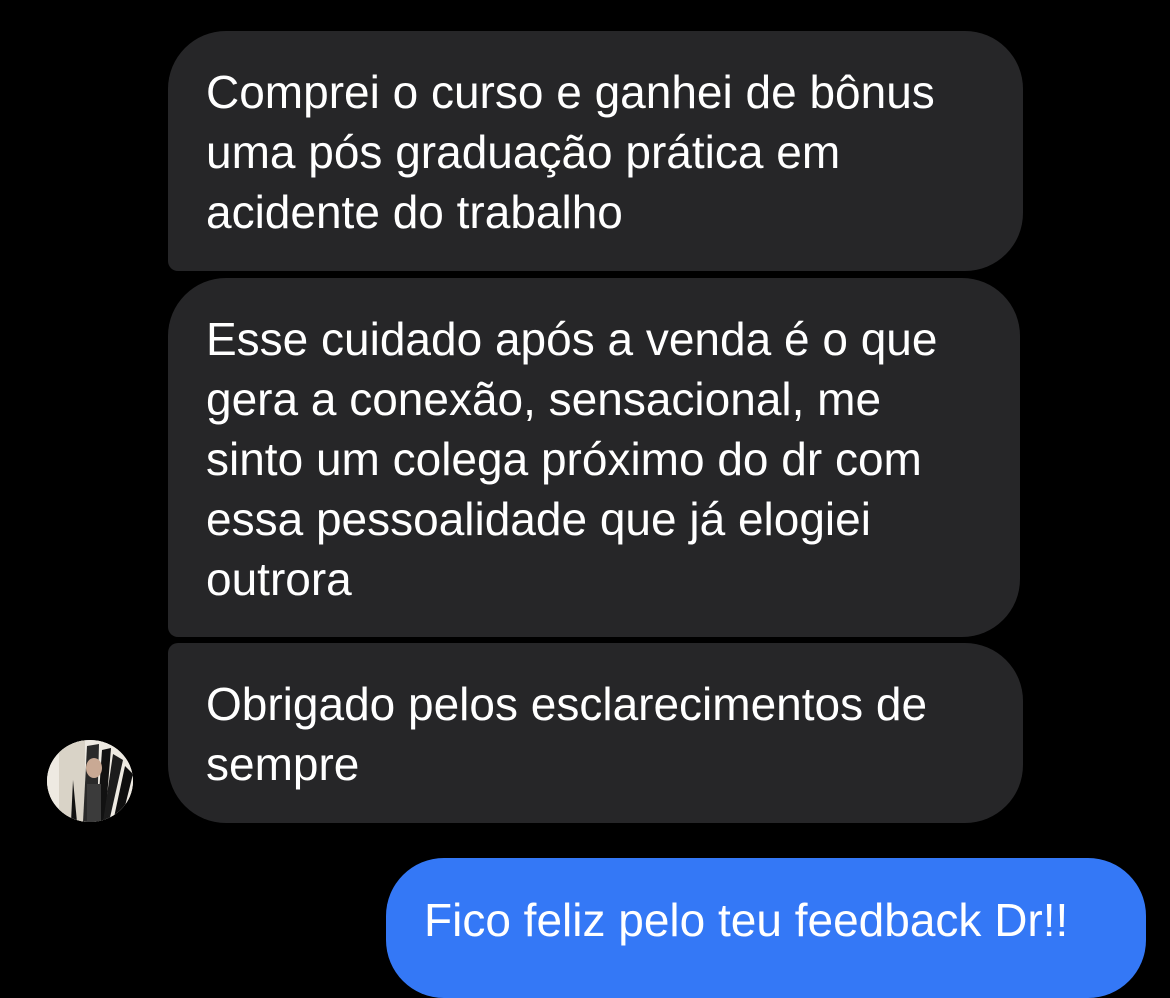 Image resolution: width=1170 pixels, height=998 pixels. I want to click on incoming-message-bubble: Obrigado pelos esclarecimentos de sempre, so click(595, 733).